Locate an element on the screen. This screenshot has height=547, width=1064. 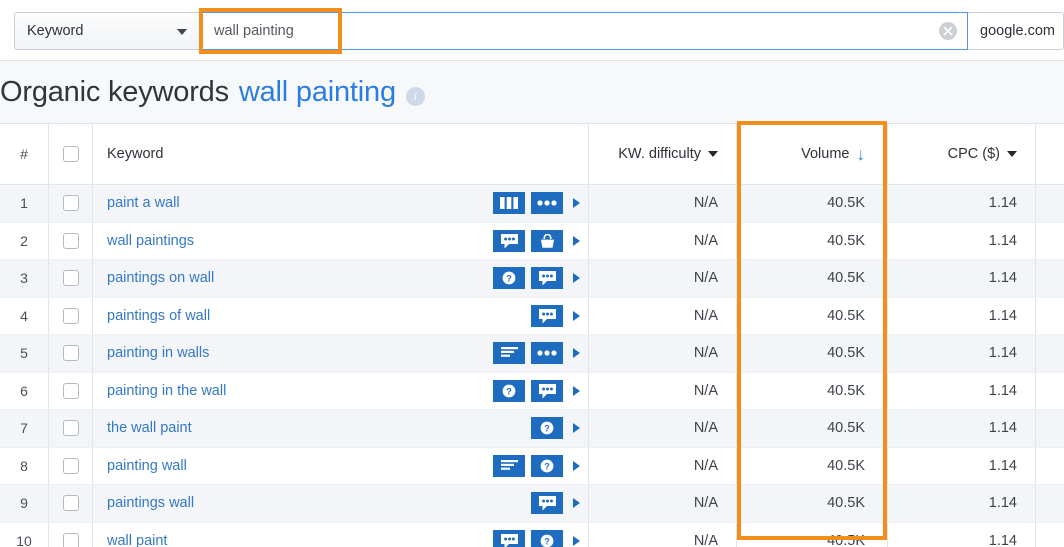
keyword-link: painting in walls is located at coordinates (158, 353).